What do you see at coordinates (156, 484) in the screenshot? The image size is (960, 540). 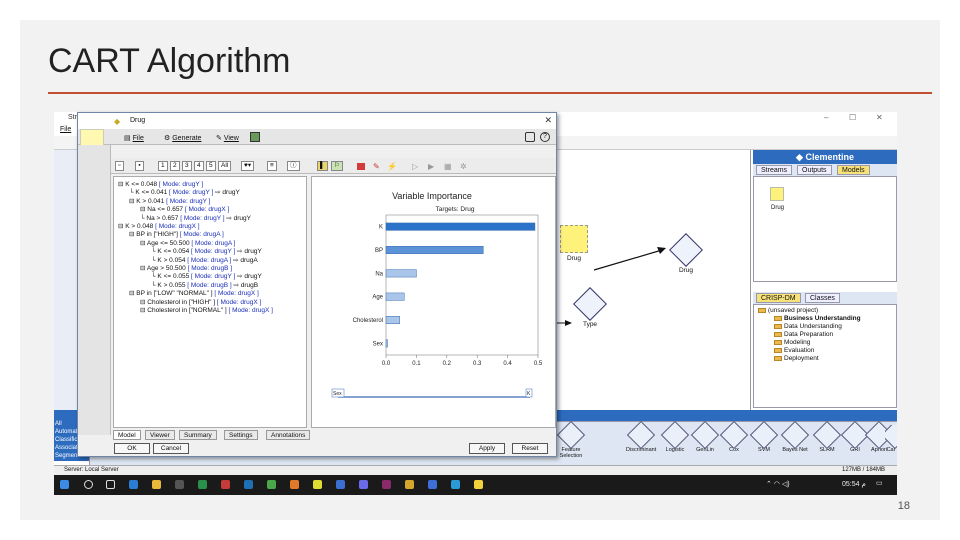 I see `explorer-icon` at bounding box center [156, 484].